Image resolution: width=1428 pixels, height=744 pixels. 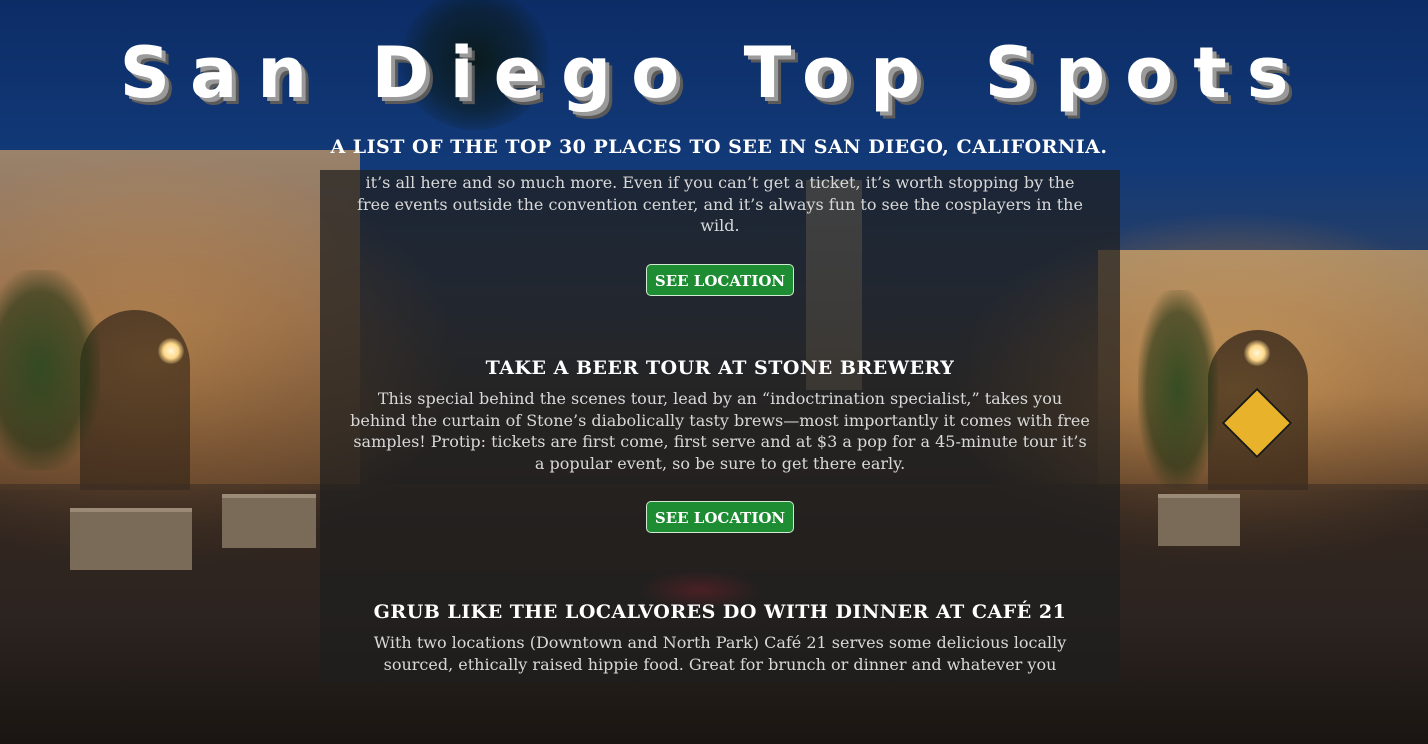 What do you see at coordinates (720, 368) in the screenshot?
I see `spot-title: Take a Beer Tour at Stone Brewery` at bounding box center [720, 368].